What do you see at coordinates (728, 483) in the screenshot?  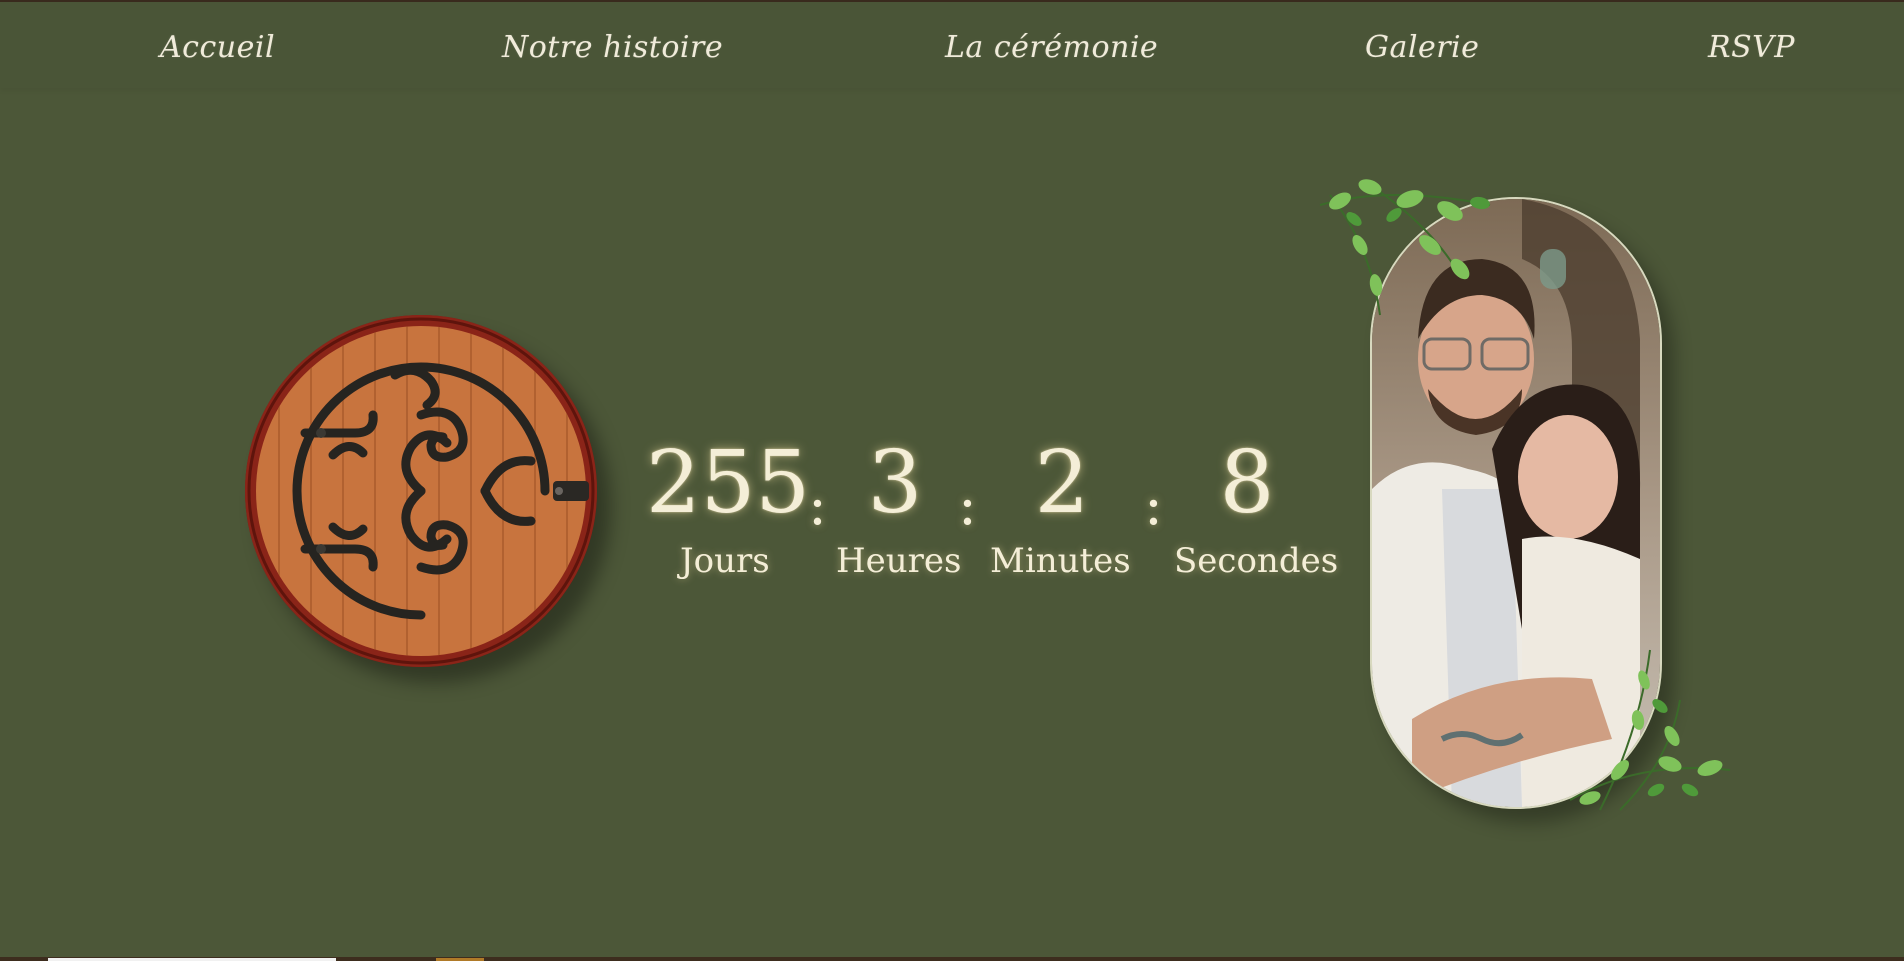 I see `countdown-days-value: 255` at bounding box center [728, 483].